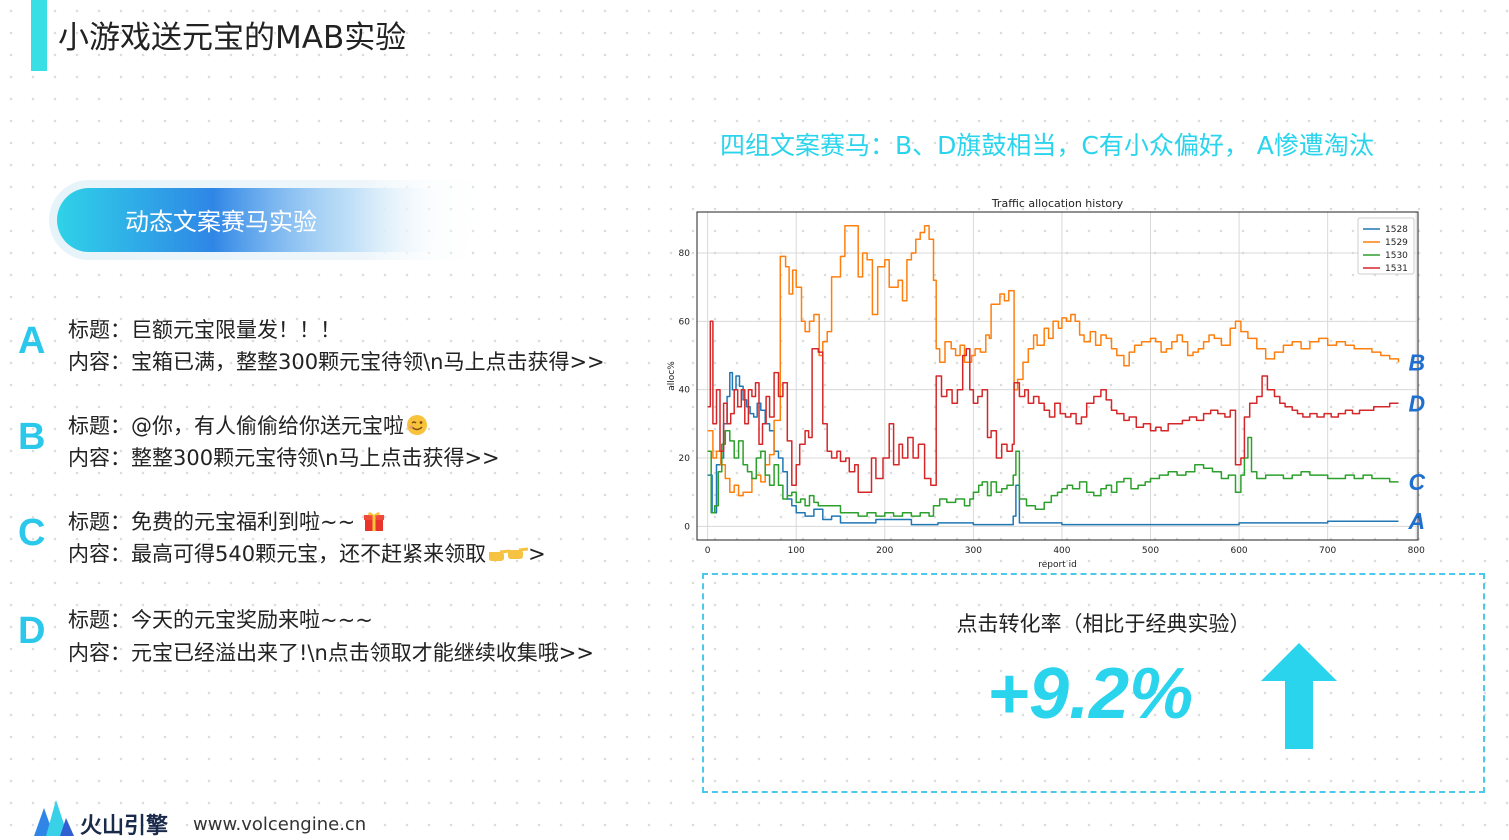  I want to click on y-tick-label: 20, so click(685, 459).